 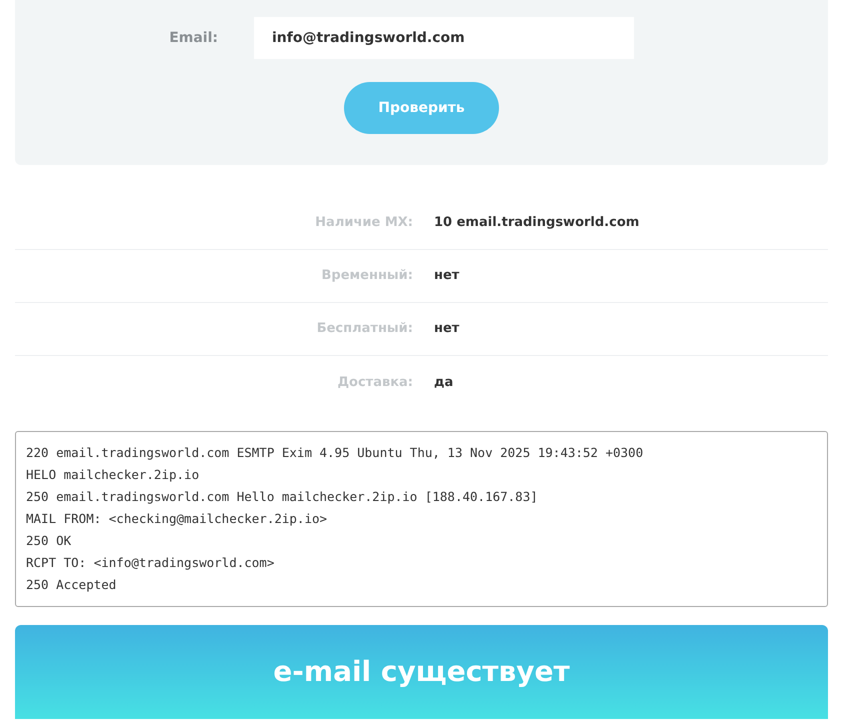 I want to click on result-label: Доставка:, so click(x=374, y=383).